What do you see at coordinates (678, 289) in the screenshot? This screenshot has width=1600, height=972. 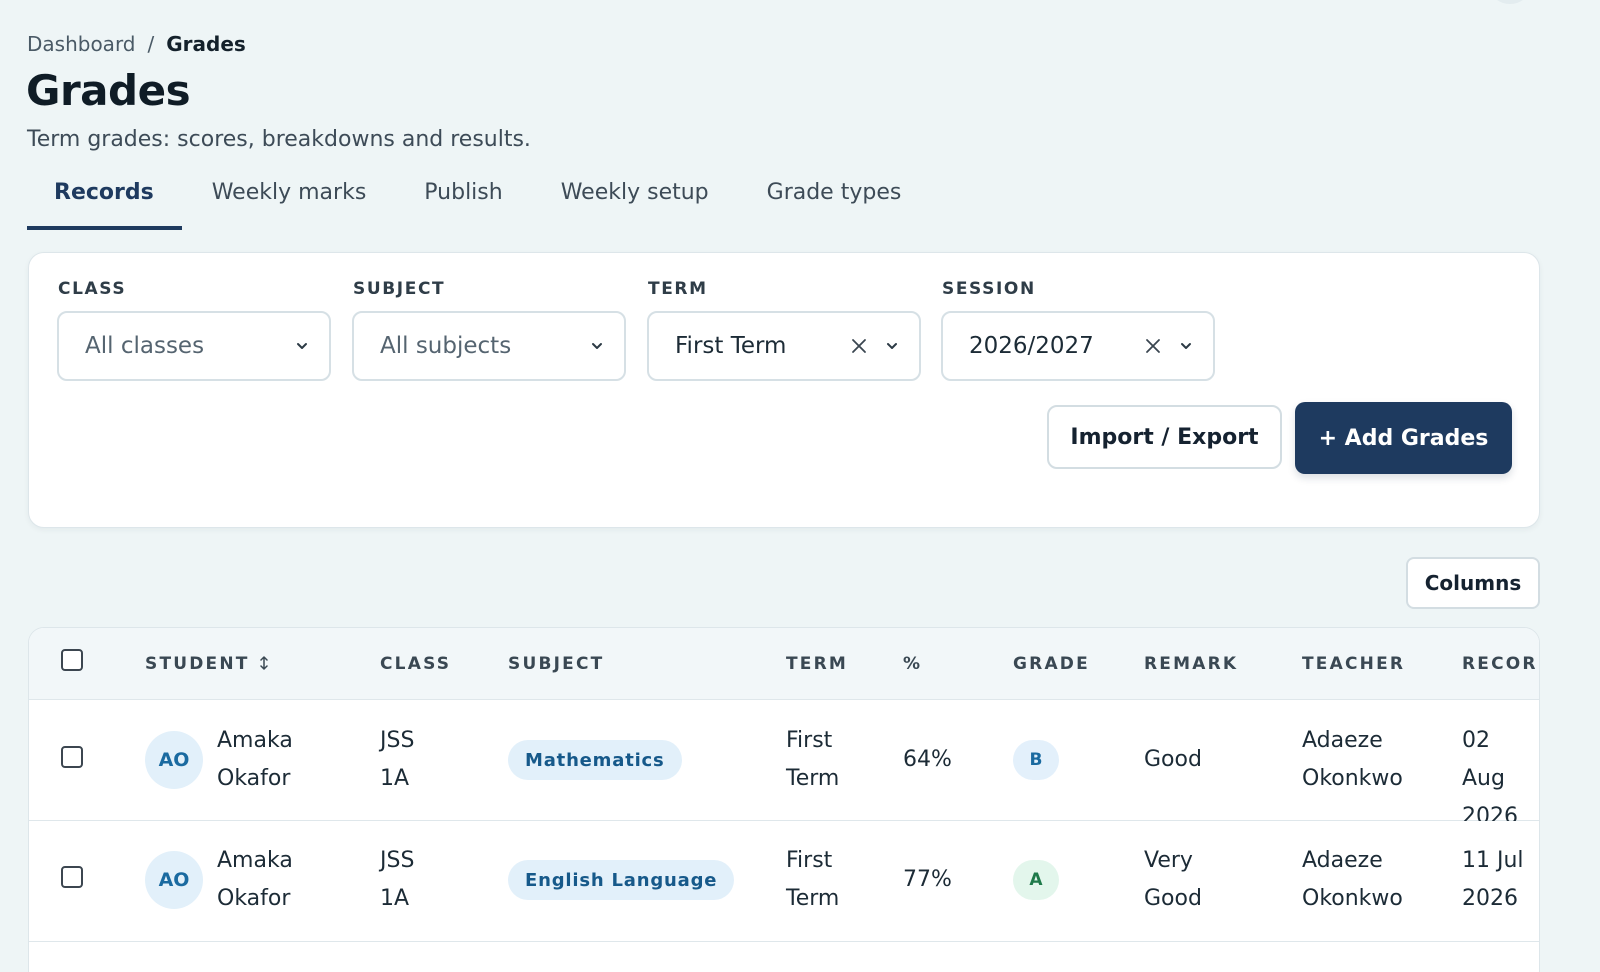 I see `term-filter-label: TERM` at bounding box center [678, 289].